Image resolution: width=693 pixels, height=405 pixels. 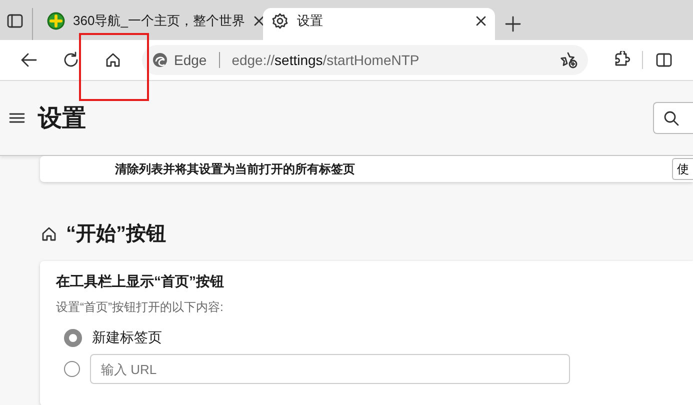 I want to click on split-screen-icon, so click(x=664, y=60).